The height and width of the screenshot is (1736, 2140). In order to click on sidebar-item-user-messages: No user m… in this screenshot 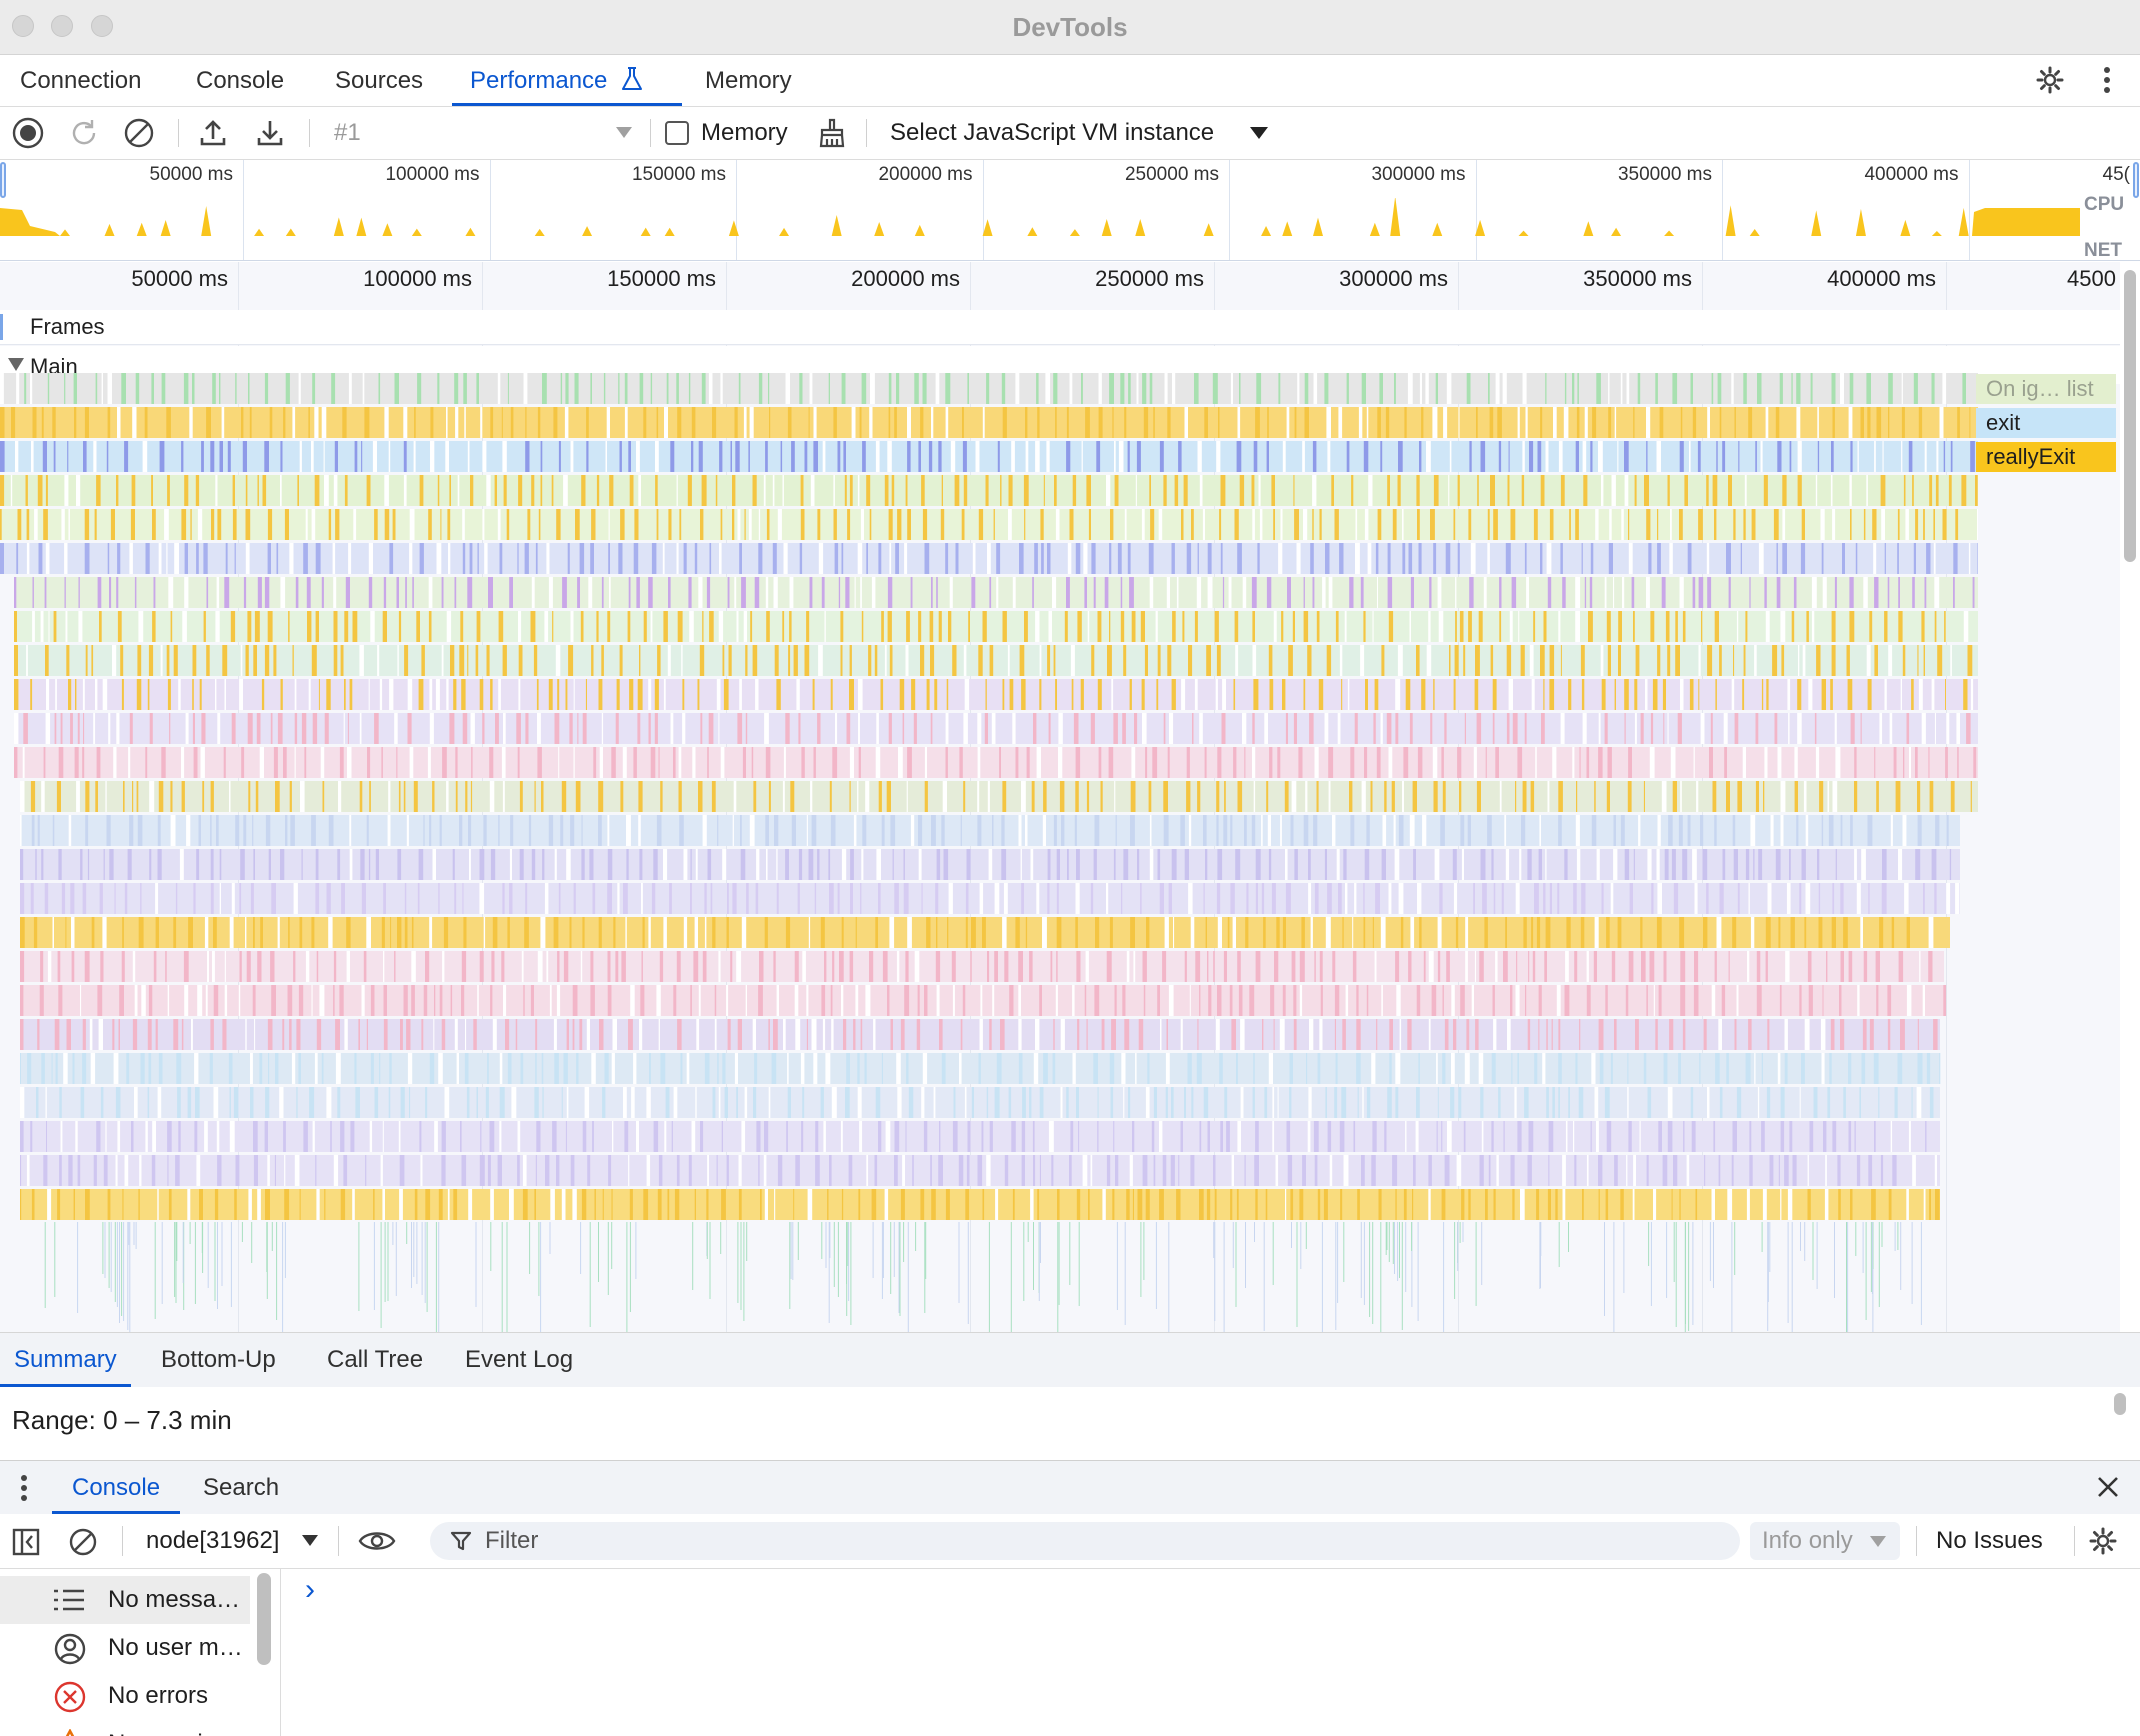, I will do `click(125, 1648)`.